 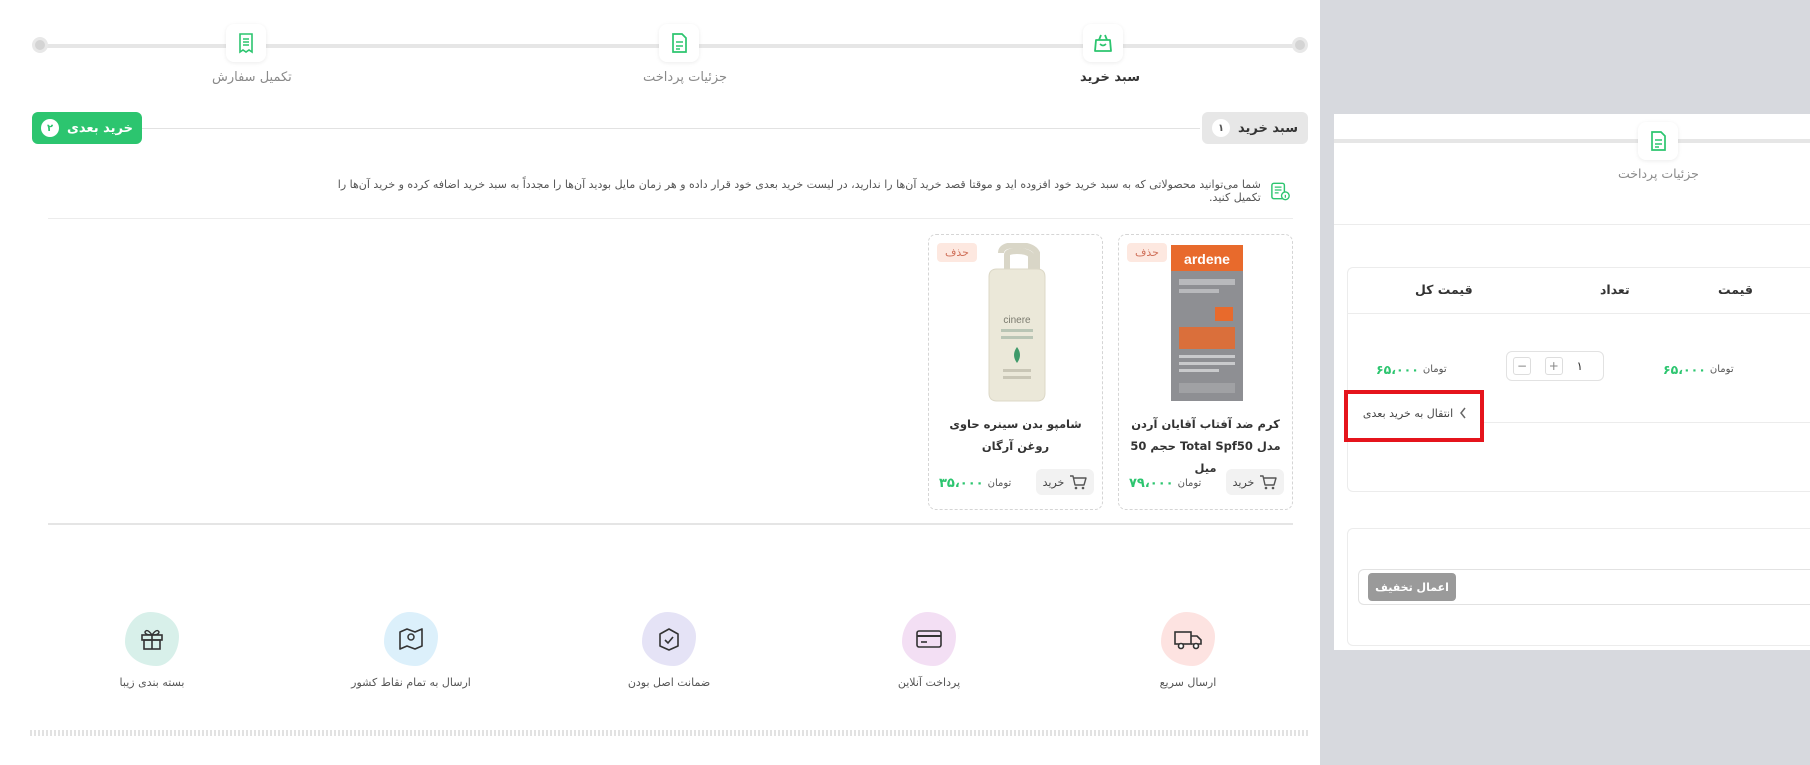 I want to click on step-complete, so click(x=246, y=43).